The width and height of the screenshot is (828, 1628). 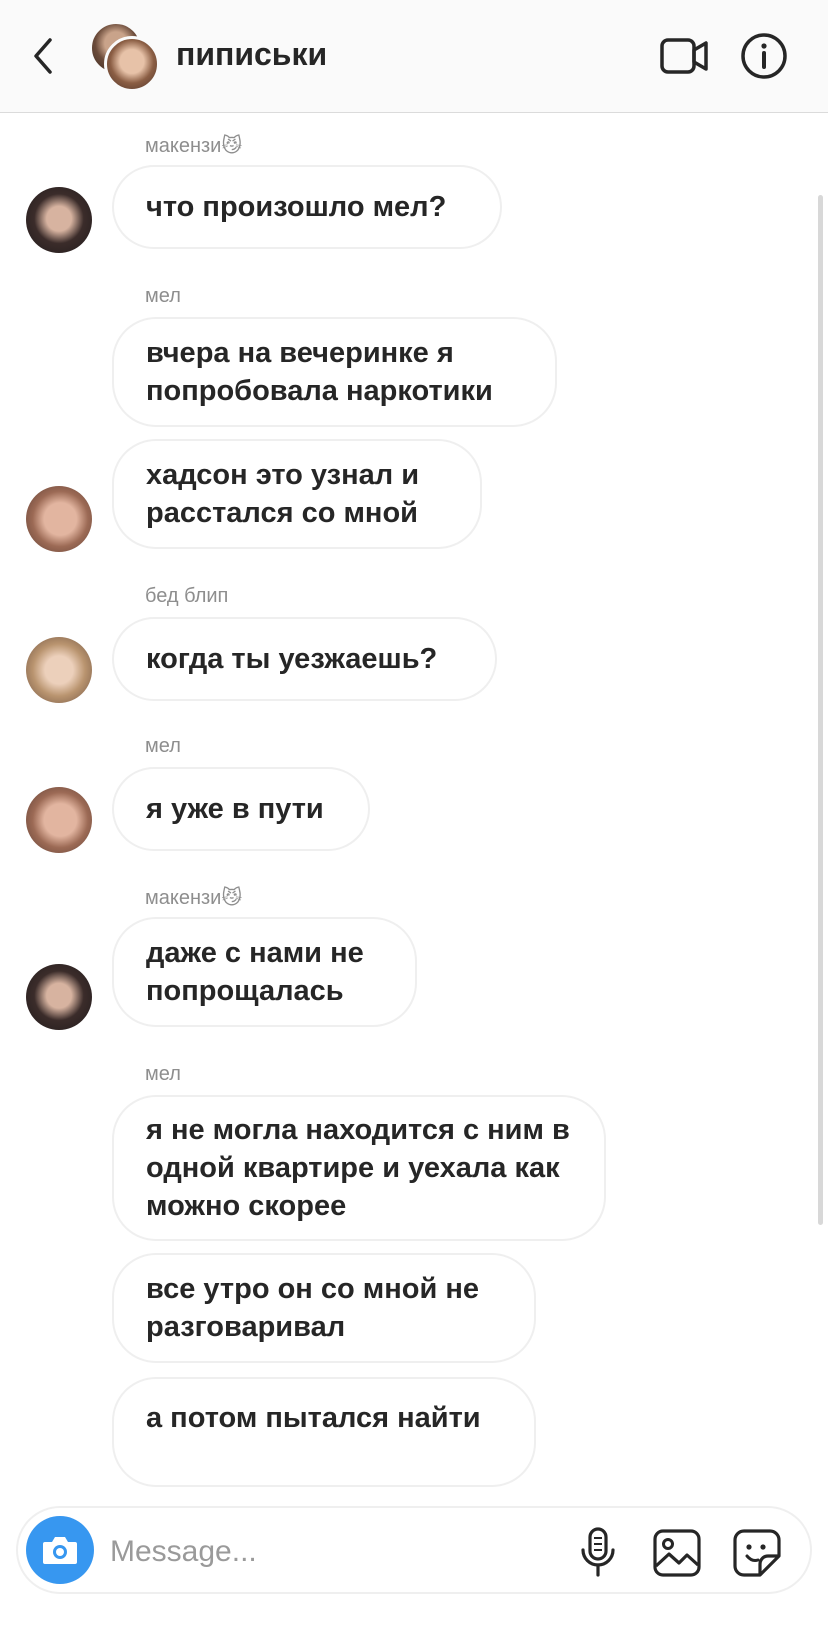 I want to click on gallery-button, so click(x=677, y=1553).